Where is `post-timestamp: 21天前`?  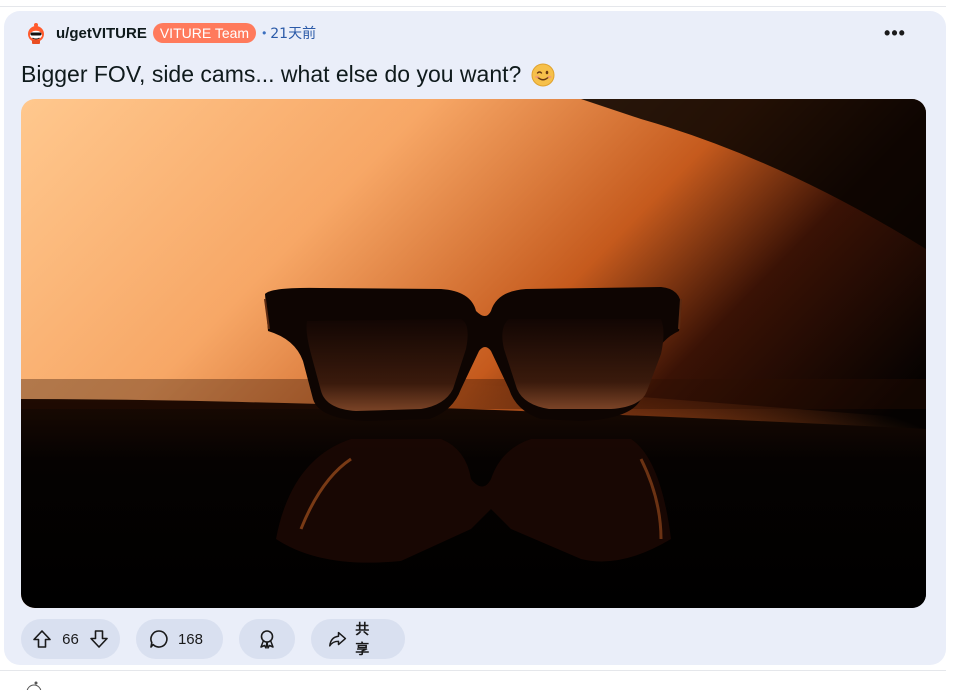 post-timestamp: 21天前 is located at coordinates (293, 34).